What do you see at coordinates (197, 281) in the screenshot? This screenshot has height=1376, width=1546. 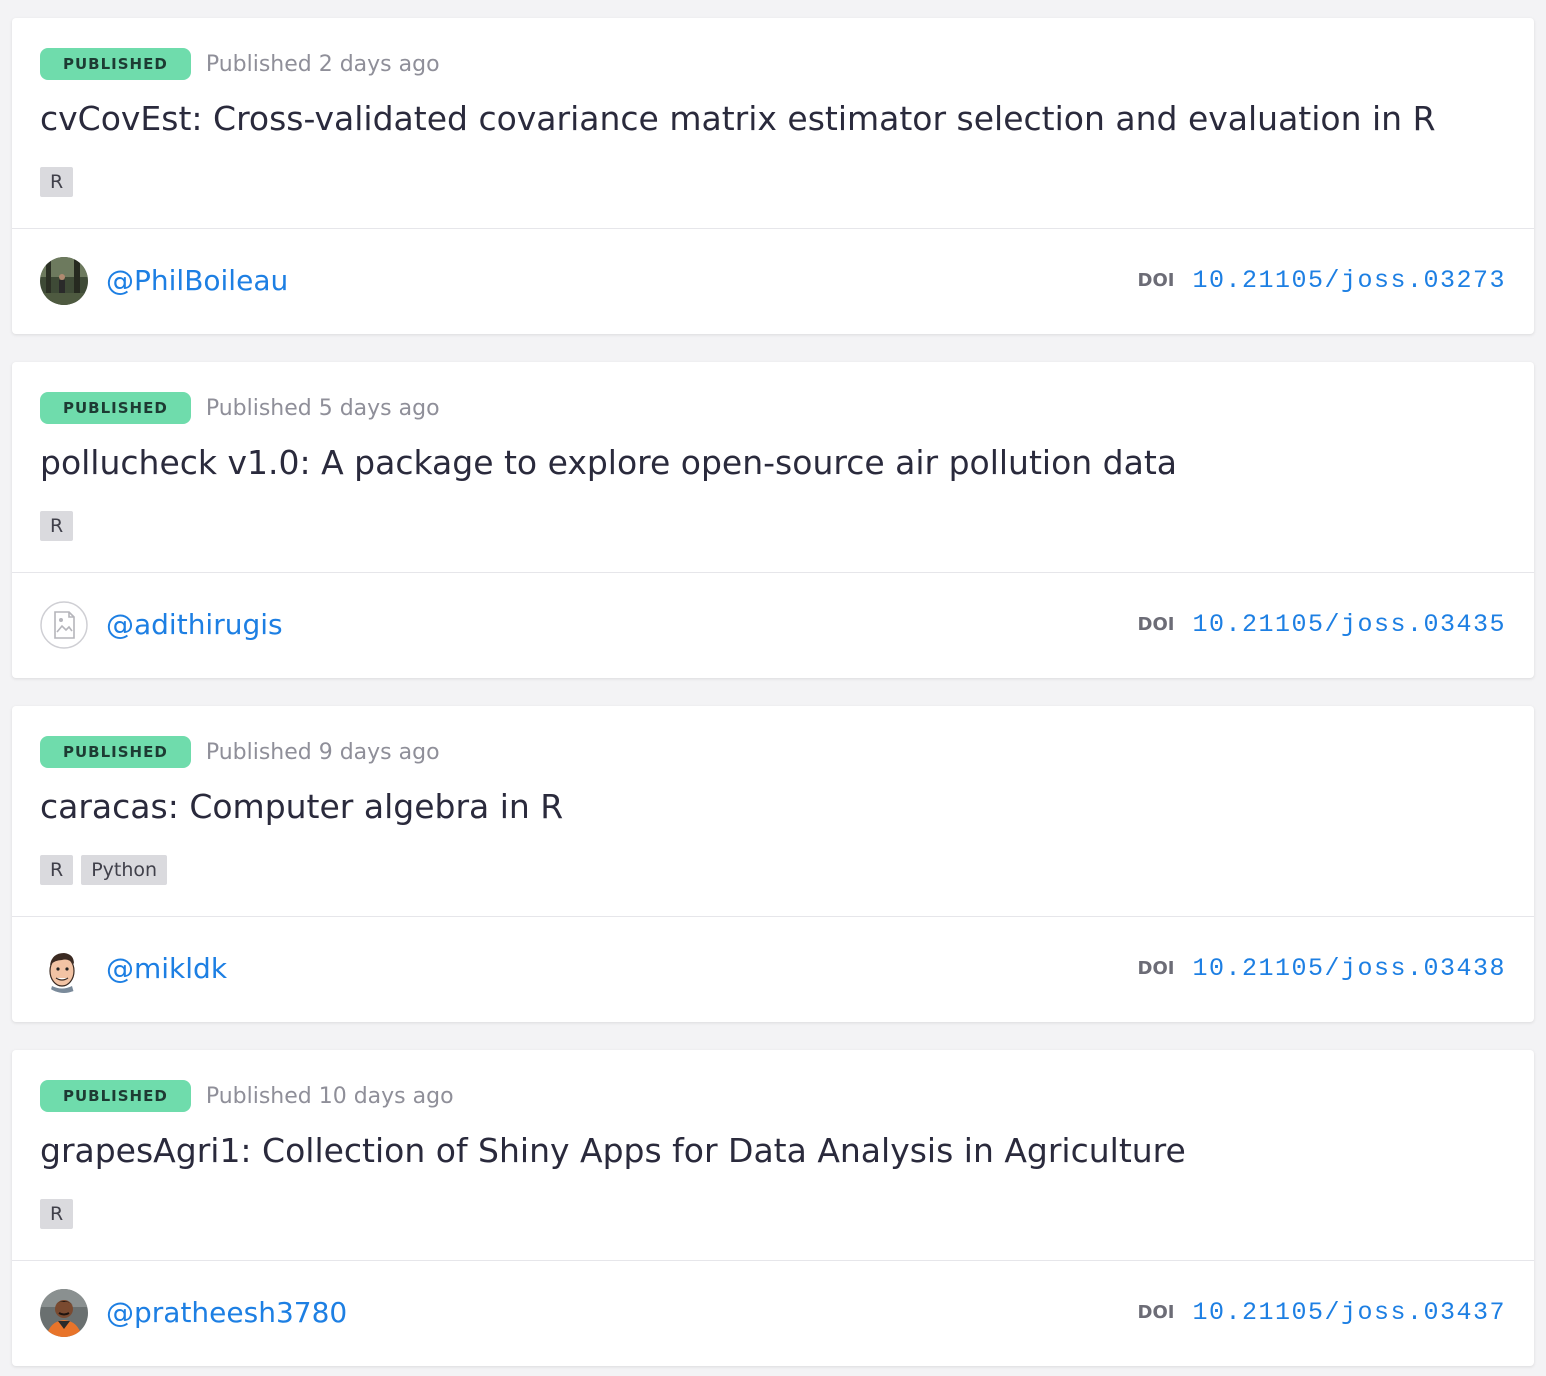 I see `author-link: @PhilBoileau` at bounding box center [197, 281].